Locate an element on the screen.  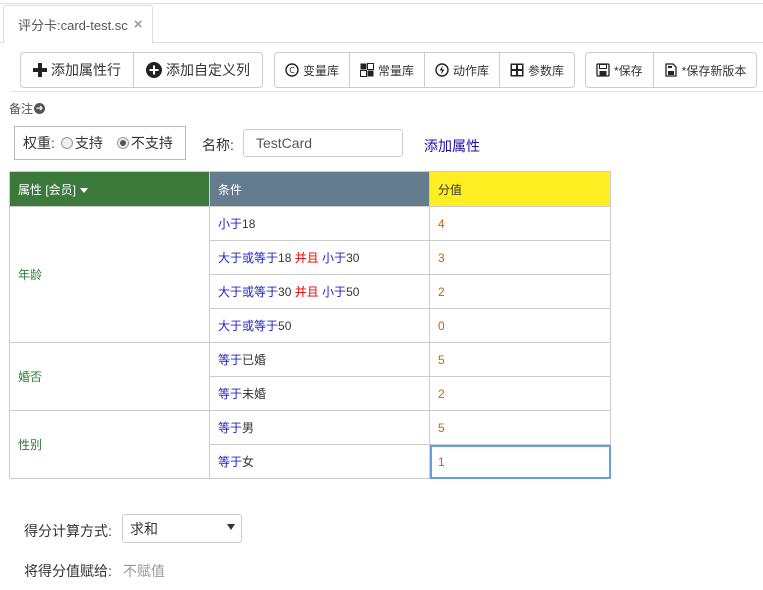
tab-title: 评分卡:card-test.sc is located at coordinates (73, 25).